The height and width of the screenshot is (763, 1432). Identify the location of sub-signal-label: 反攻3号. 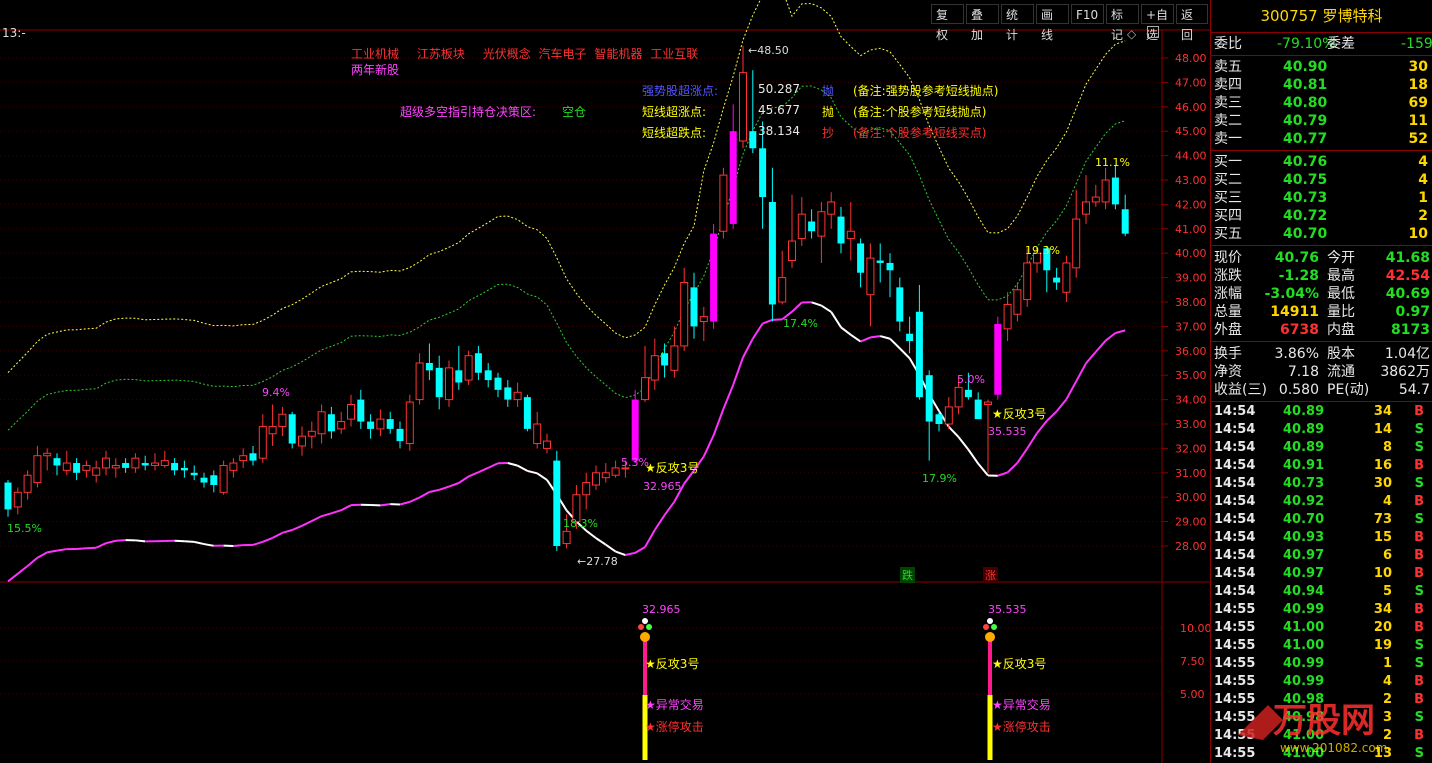
(677, 664).